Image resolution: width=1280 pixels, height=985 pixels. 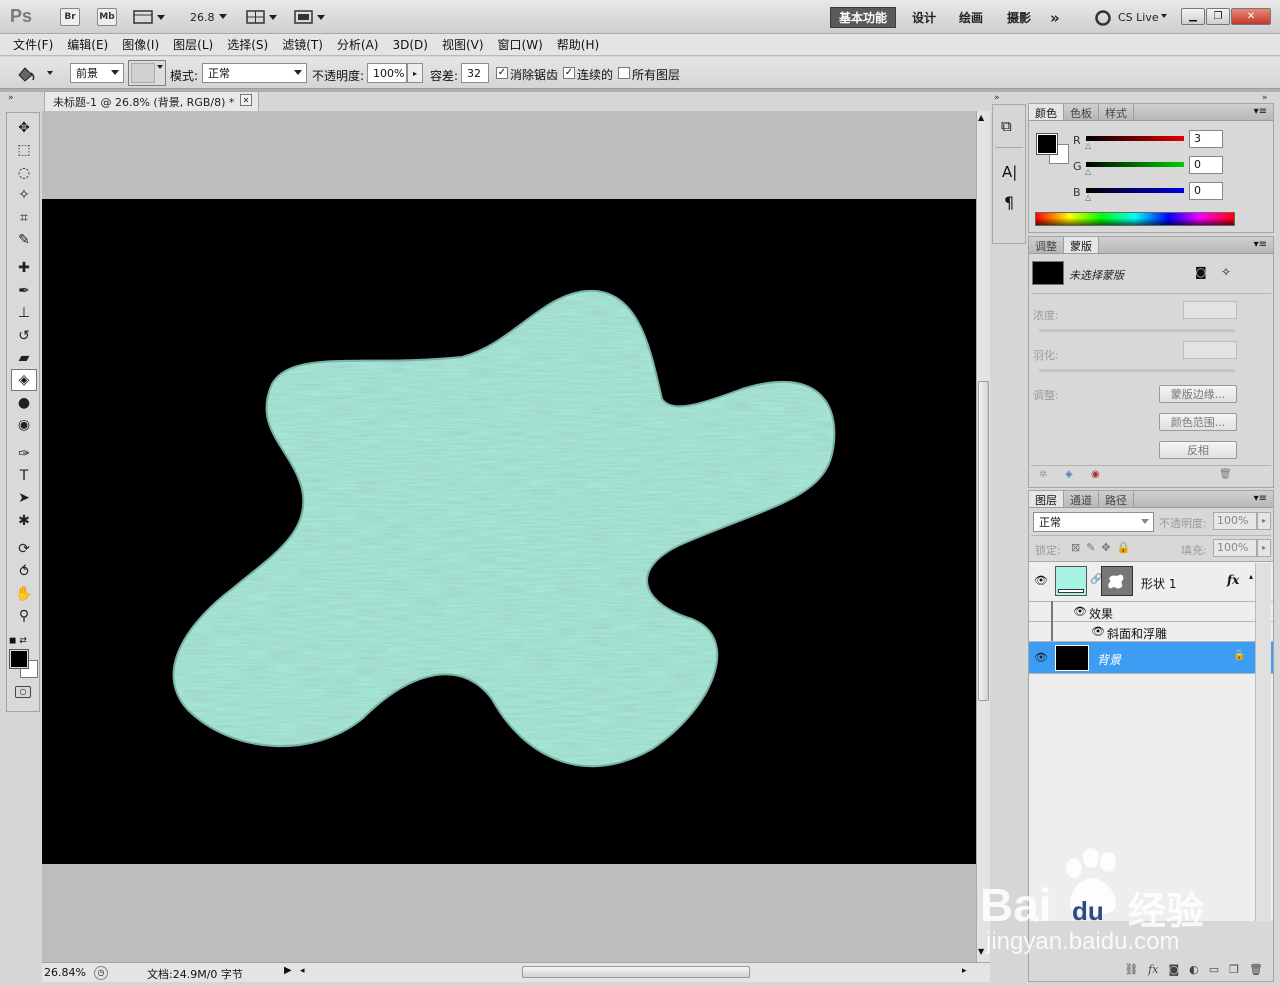 I want to click on crop-tool: ⌗, so click(x=24, y=218).